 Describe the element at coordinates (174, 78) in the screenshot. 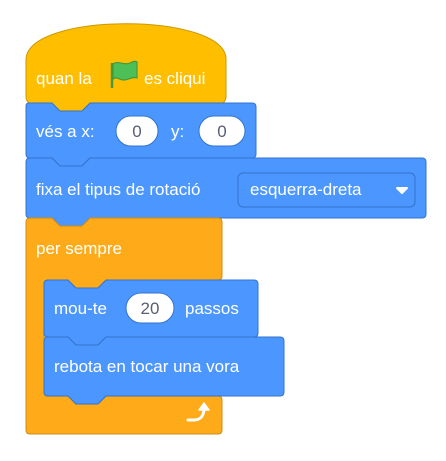

I see `hat-label-after: es cliqui` at that location.